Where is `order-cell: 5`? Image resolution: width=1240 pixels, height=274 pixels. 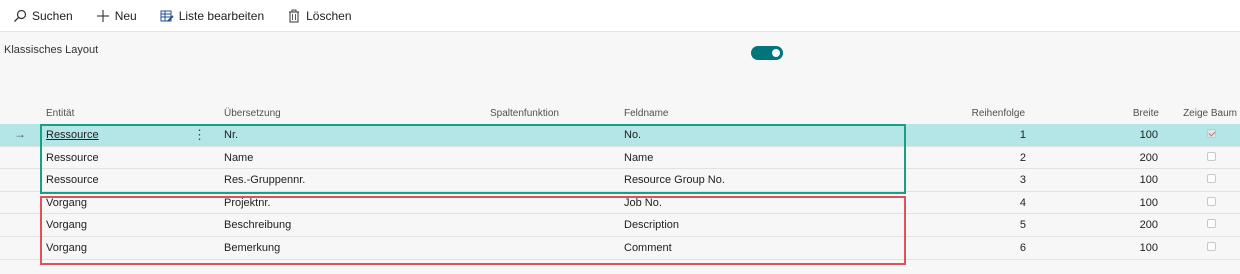 order-cell: 5 is located at coordinates (1023, 225).